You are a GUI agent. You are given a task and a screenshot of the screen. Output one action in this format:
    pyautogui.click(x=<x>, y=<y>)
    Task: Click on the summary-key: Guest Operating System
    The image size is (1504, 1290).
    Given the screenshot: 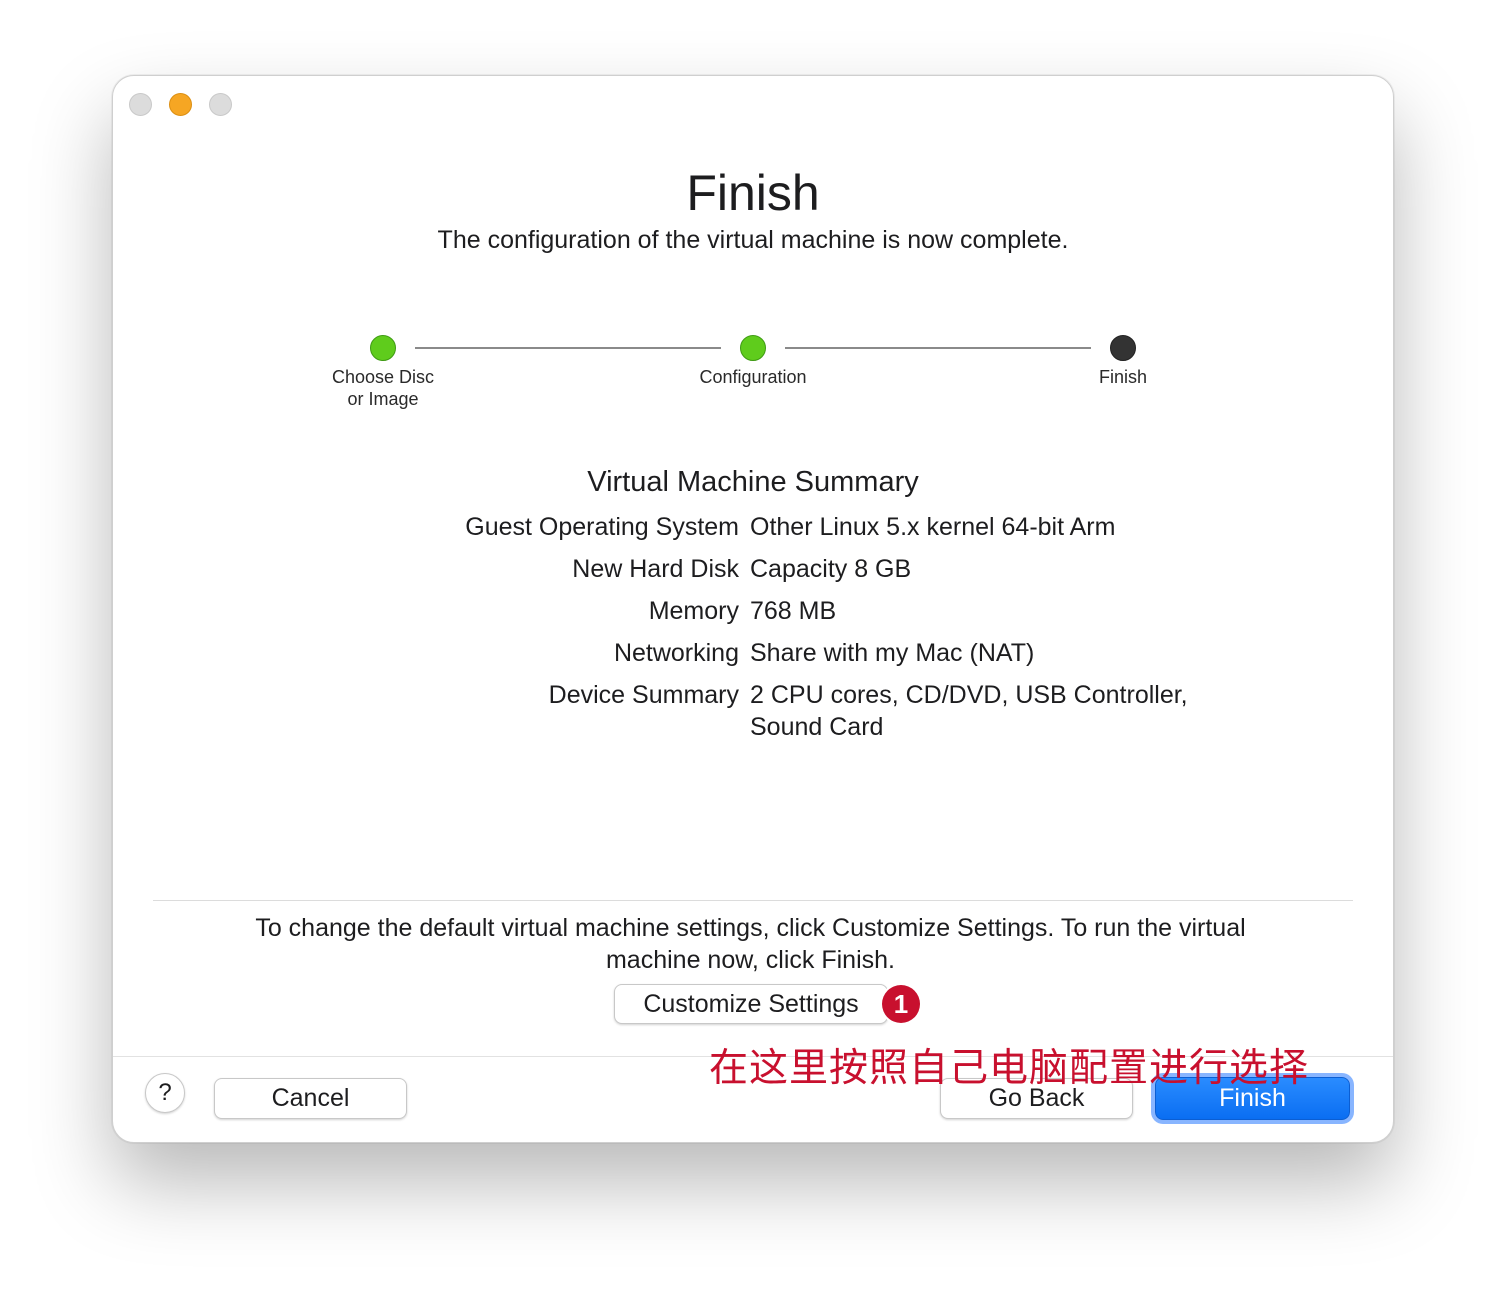 What is the action you would take?
    pyautogui.click(x=602, y=527)
    